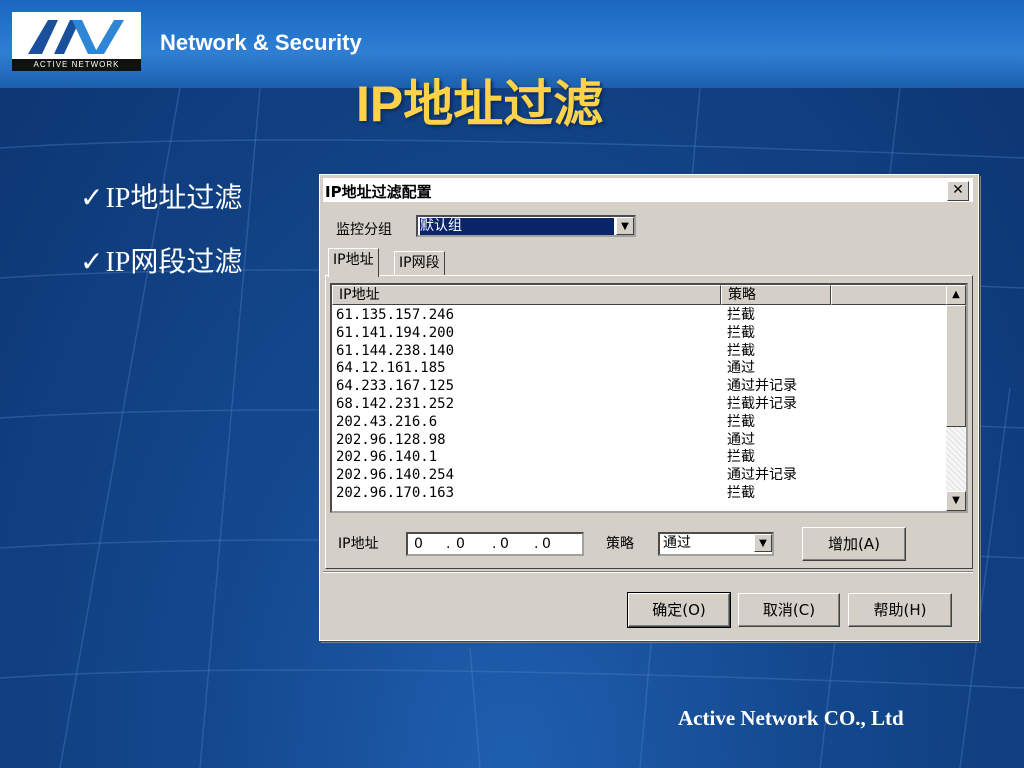 The height and width of the screenshot is (768, 1024). Describe the element at coordinates (517, 226) in the screenshot. I see `monitor-group-value: 默认组` at that location.